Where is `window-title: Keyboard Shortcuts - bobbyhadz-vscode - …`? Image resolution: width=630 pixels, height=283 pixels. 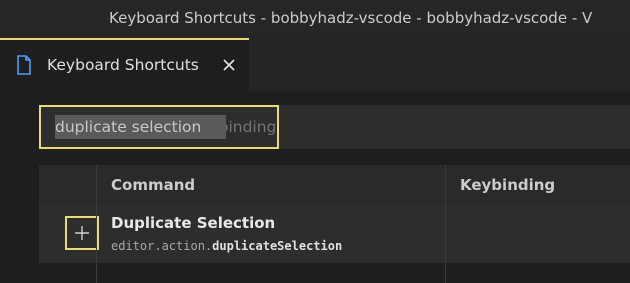 window-title: Keyboard Shortcuts - bobbyhadz-vscode - … is located at coordinates (351, 18).